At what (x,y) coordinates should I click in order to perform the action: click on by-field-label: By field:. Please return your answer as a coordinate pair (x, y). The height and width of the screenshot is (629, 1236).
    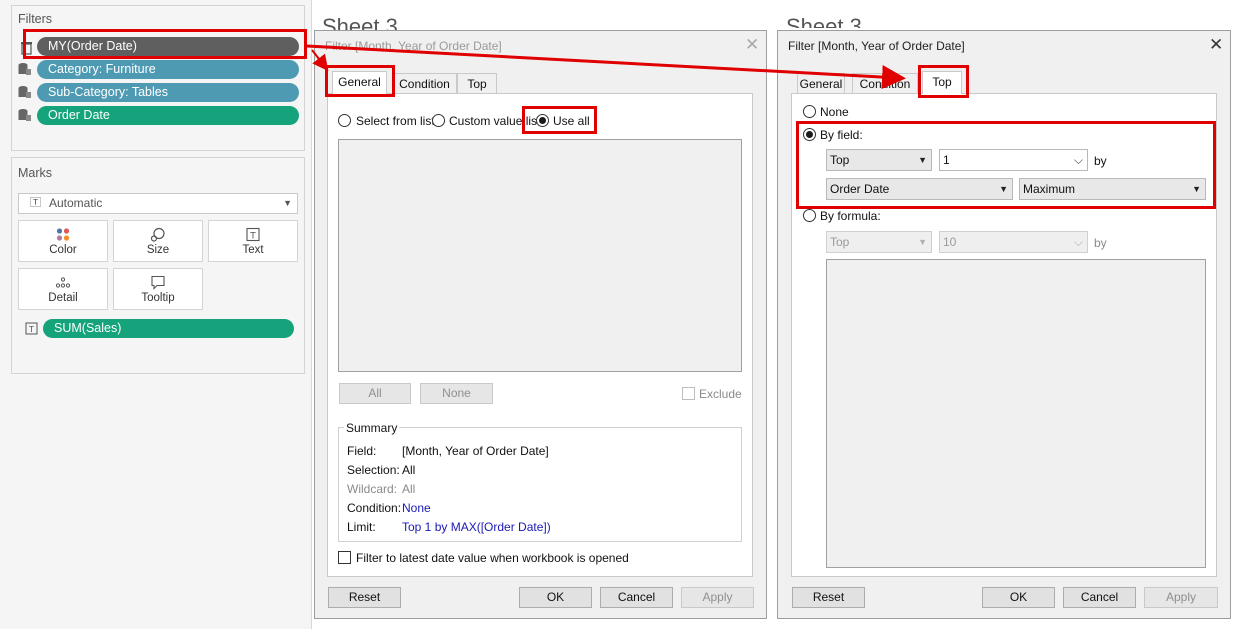
    Looking at the image, I should click on (841, 135).